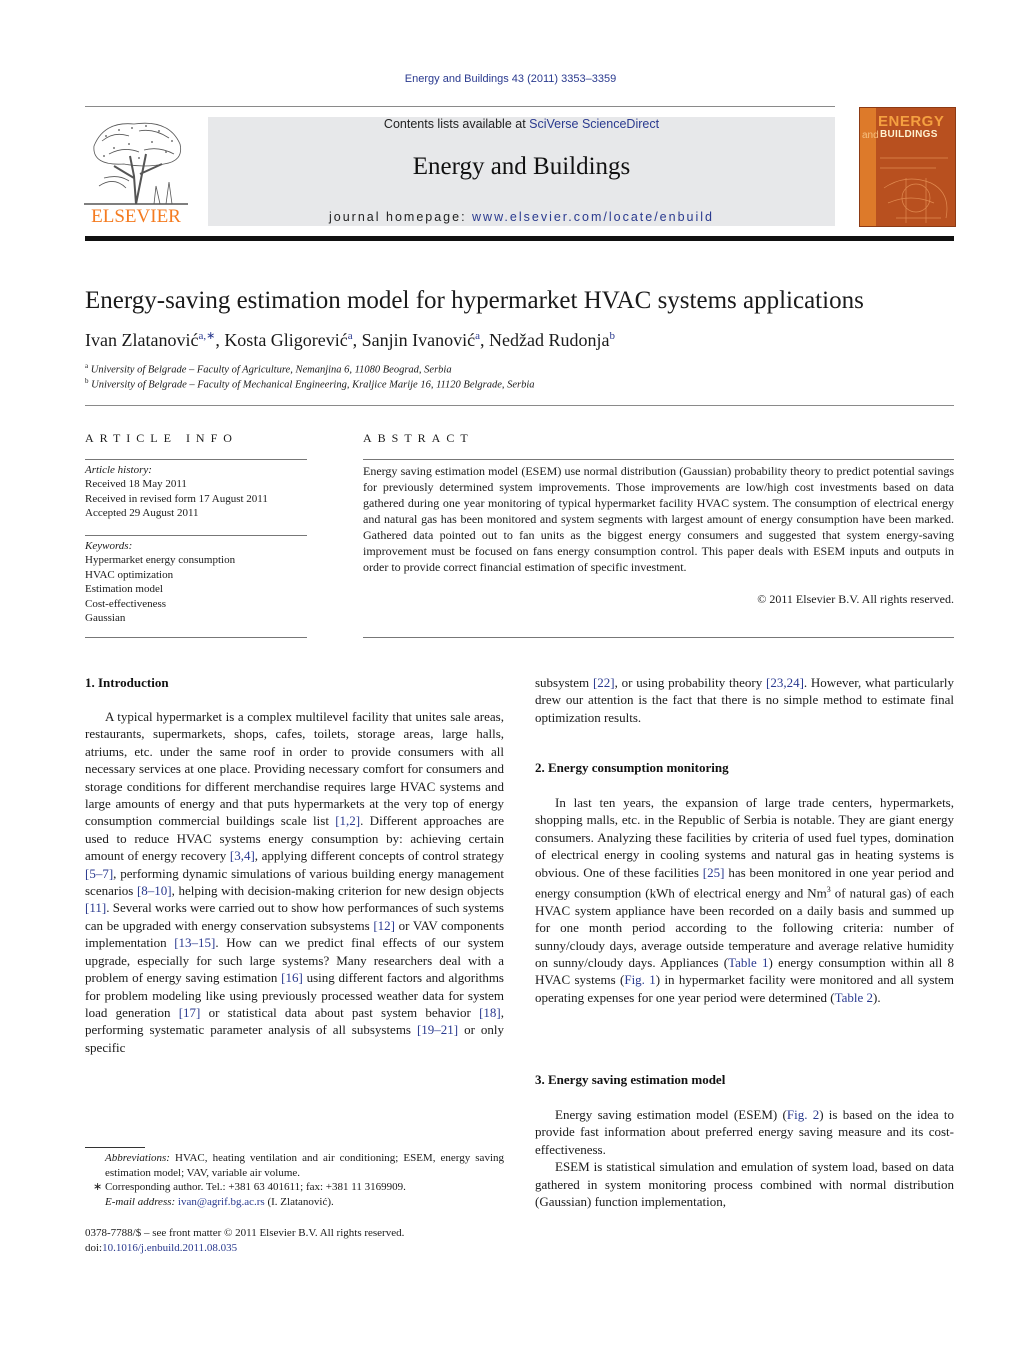 This screenshot has height=1351, width=1021. What do you see at coordinates (94, 1248) in the screenshot?
I see `doi-prefix: doi:` at bounding box center [94, 1248].